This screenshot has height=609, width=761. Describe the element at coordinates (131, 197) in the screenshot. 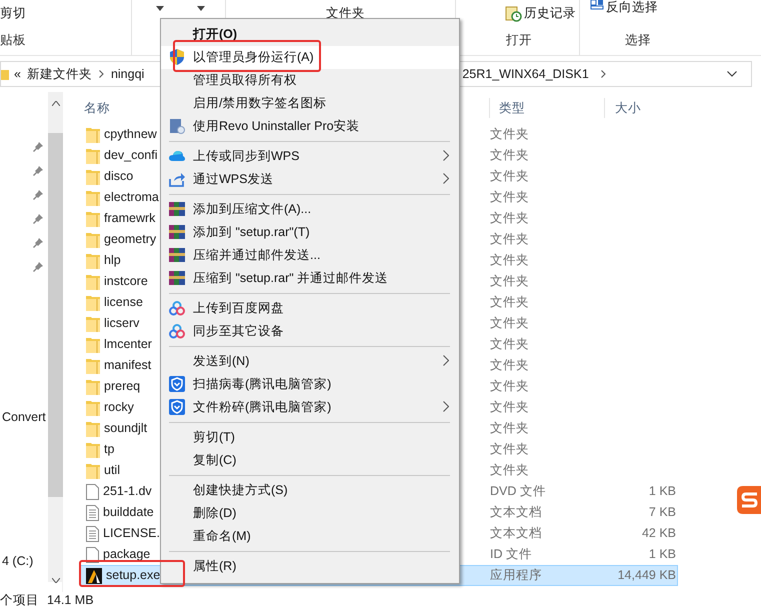

I see `file-name: electroma` at that location.